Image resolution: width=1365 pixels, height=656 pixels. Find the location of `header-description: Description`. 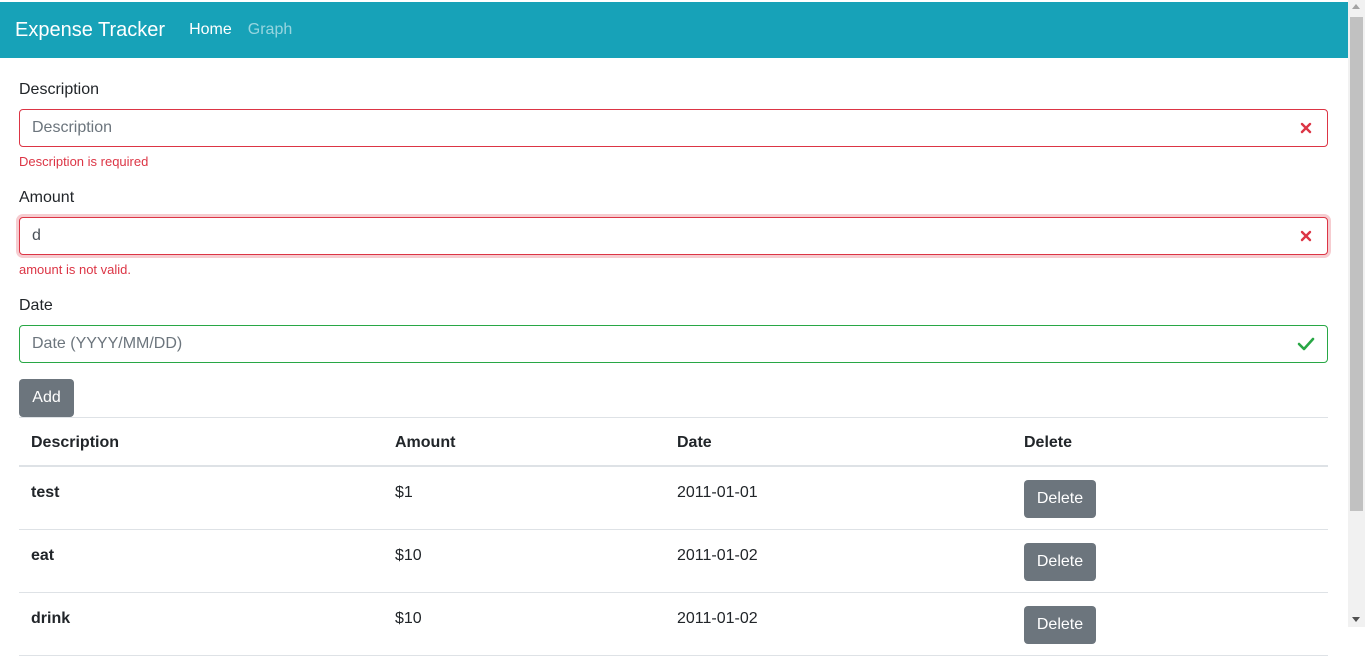

header-description: Description is located at coordinates (75, 442).